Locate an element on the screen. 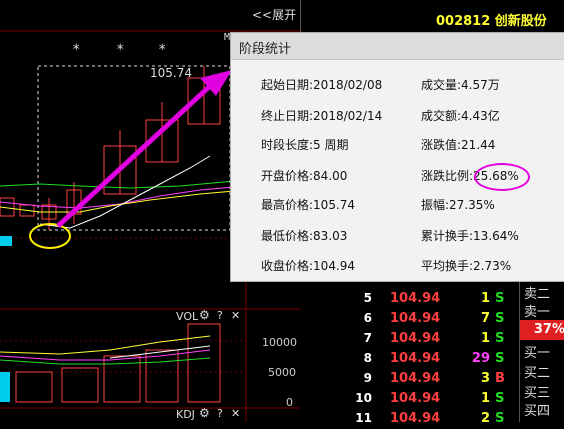  trade-index: 10 is located at coordinates (363, 398).